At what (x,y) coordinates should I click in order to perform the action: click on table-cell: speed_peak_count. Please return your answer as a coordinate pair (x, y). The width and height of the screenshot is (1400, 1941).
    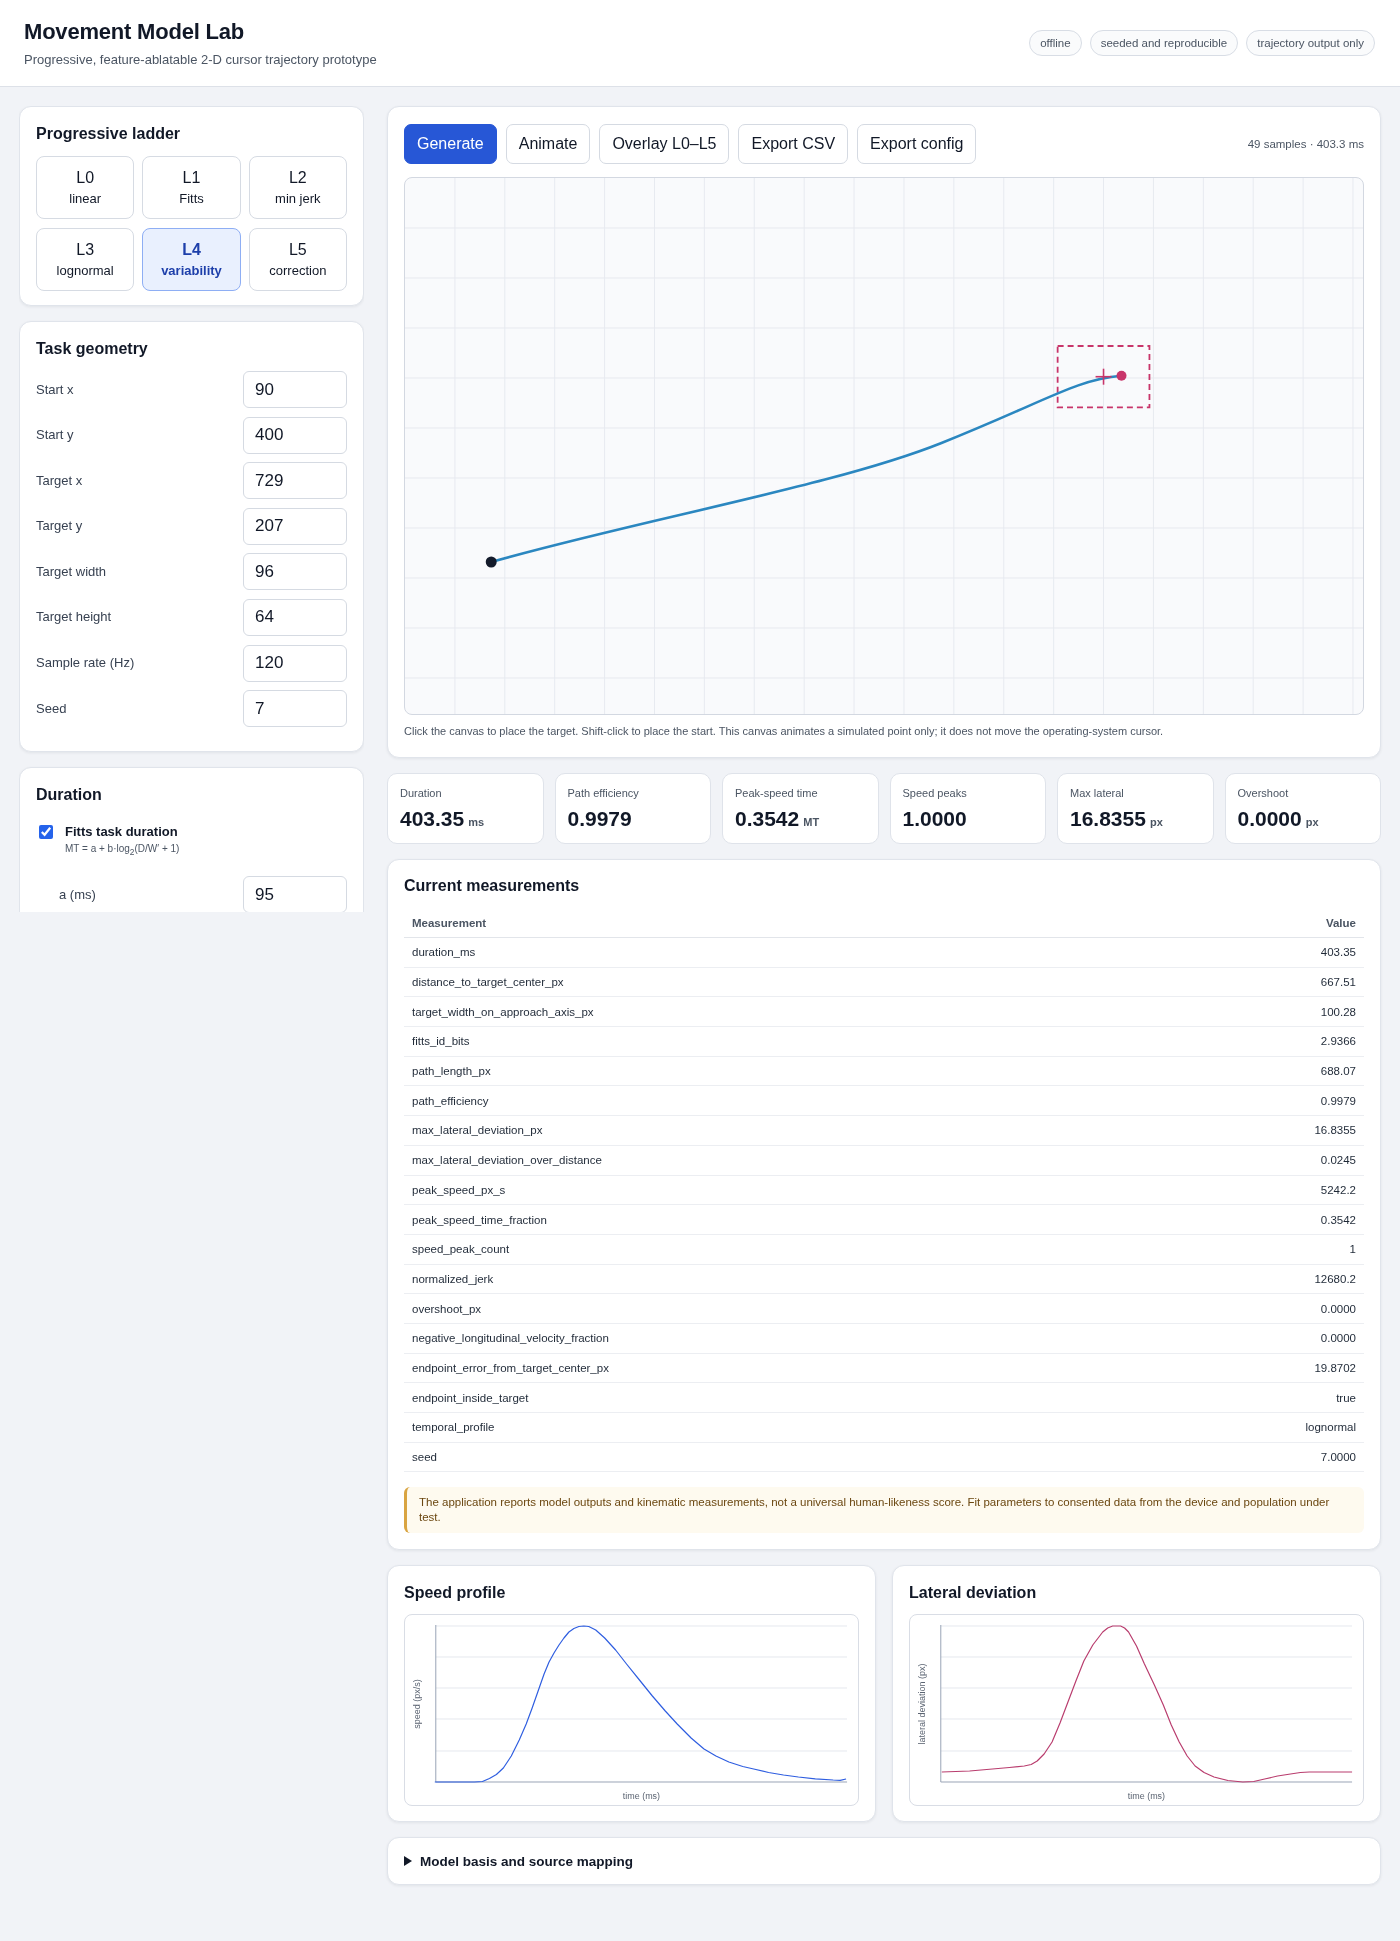
    Looking at the image, I should click on (461, 1249).